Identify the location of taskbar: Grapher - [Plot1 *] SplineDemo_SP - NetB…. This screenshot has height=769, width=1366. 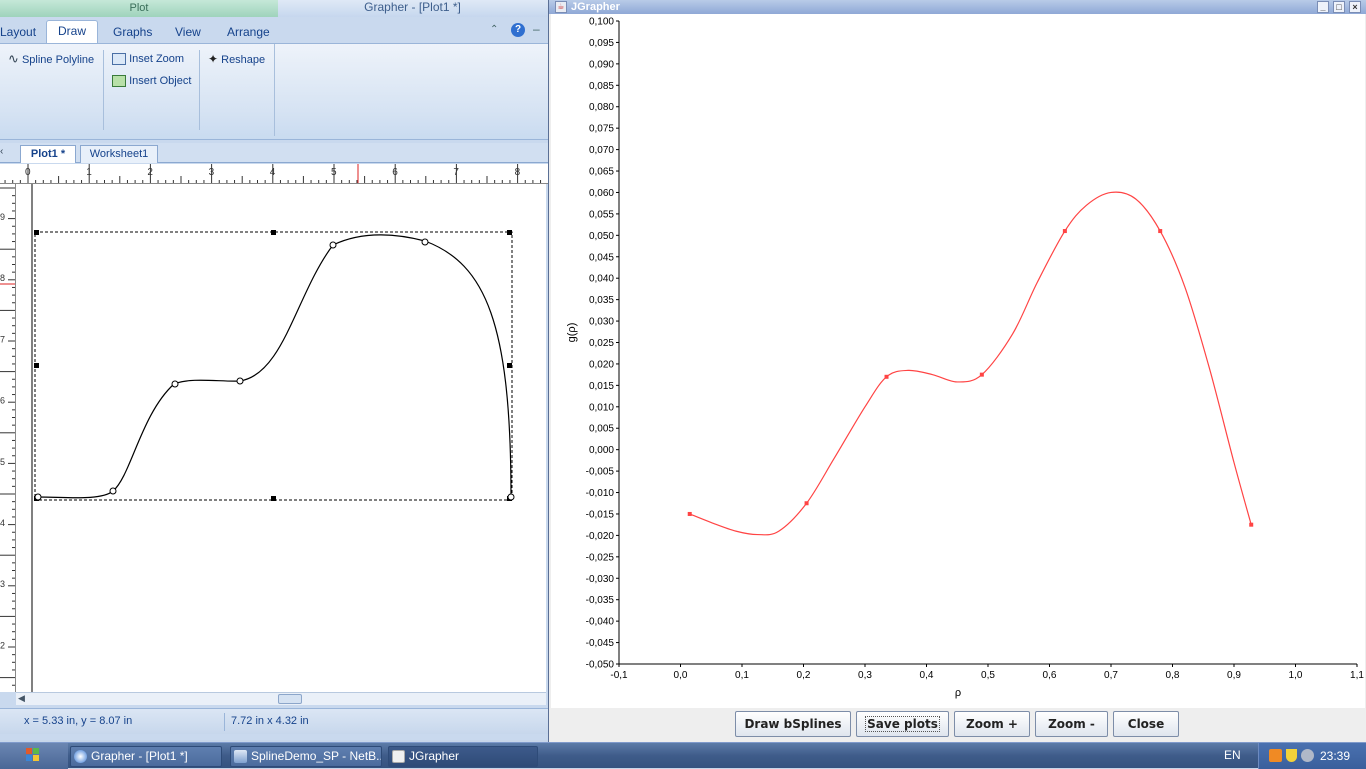
(683, 755).